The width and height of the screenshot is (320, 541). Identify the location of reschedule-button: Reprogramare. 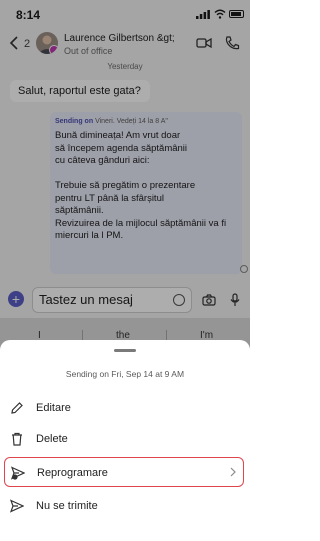
(124, 472).